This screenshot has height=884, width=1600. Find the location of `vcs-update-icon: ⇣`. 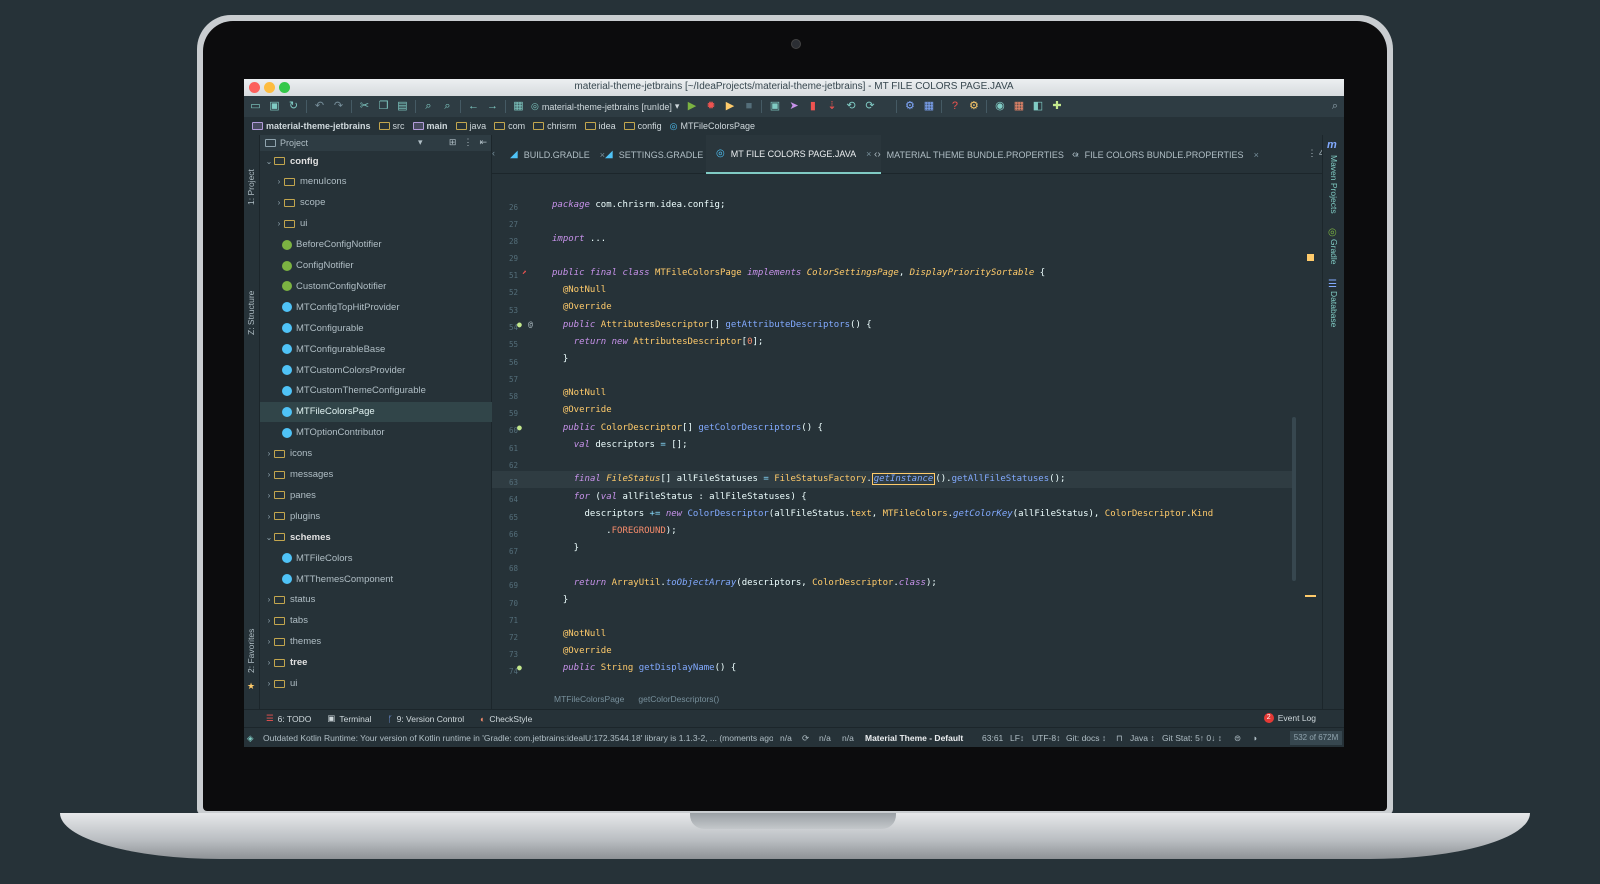

vcs-update-icon: ⇣ is located at coordinates (831, 106).